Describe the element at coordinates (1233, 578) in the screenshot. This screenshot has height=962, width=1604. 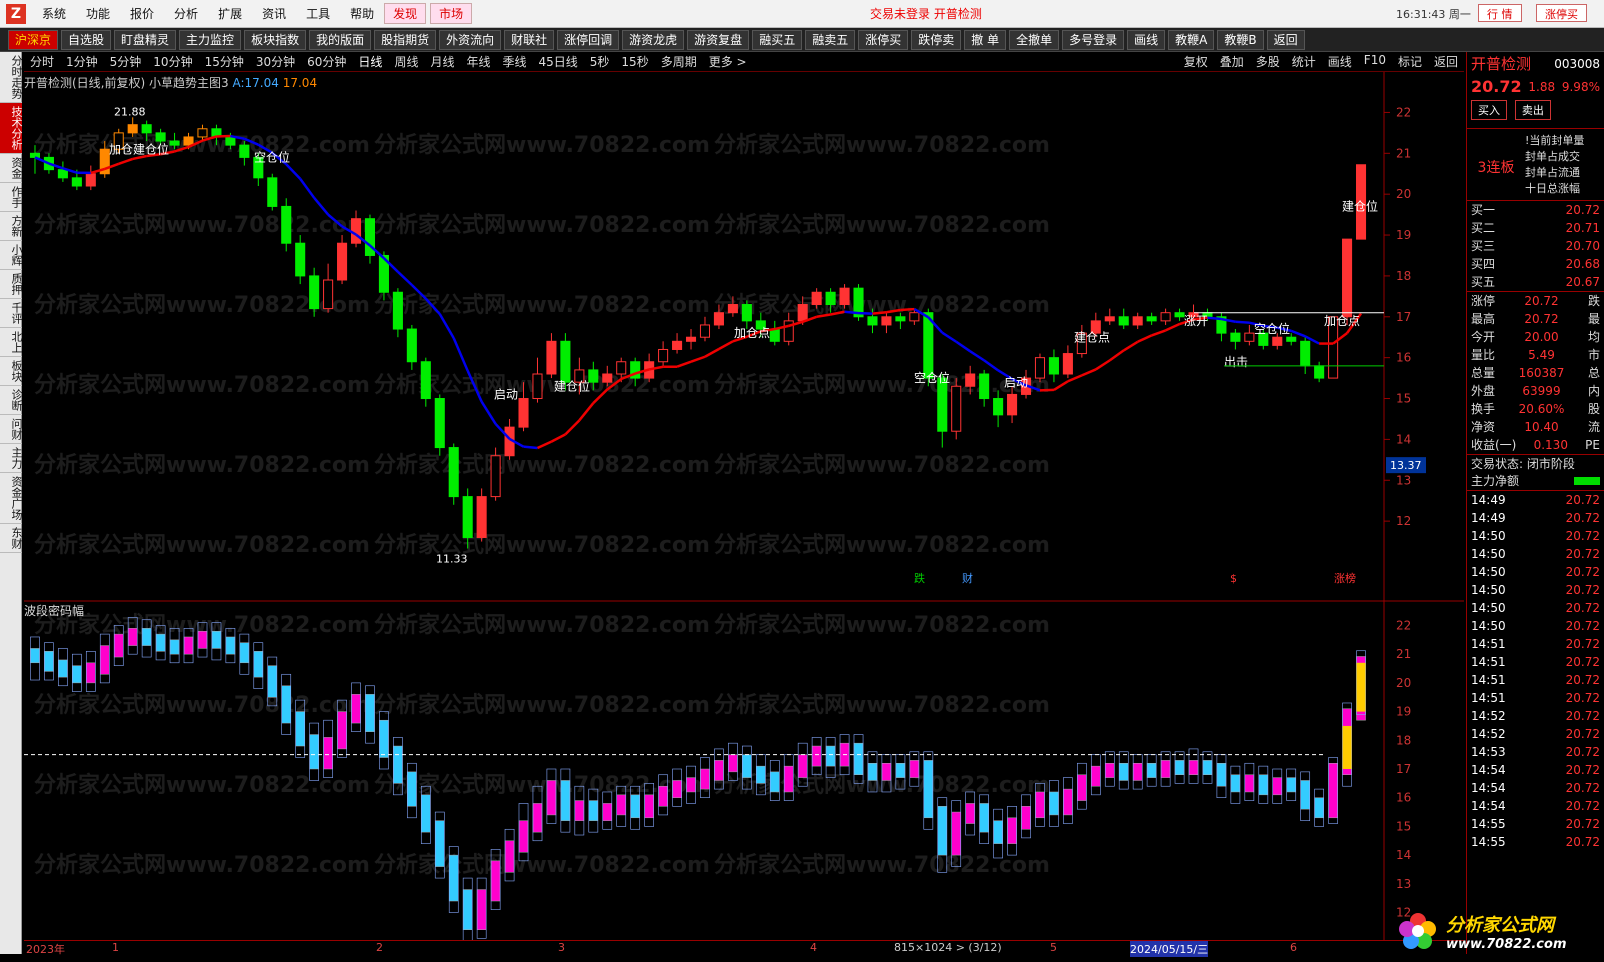
I see `event-mark: $` at that location.